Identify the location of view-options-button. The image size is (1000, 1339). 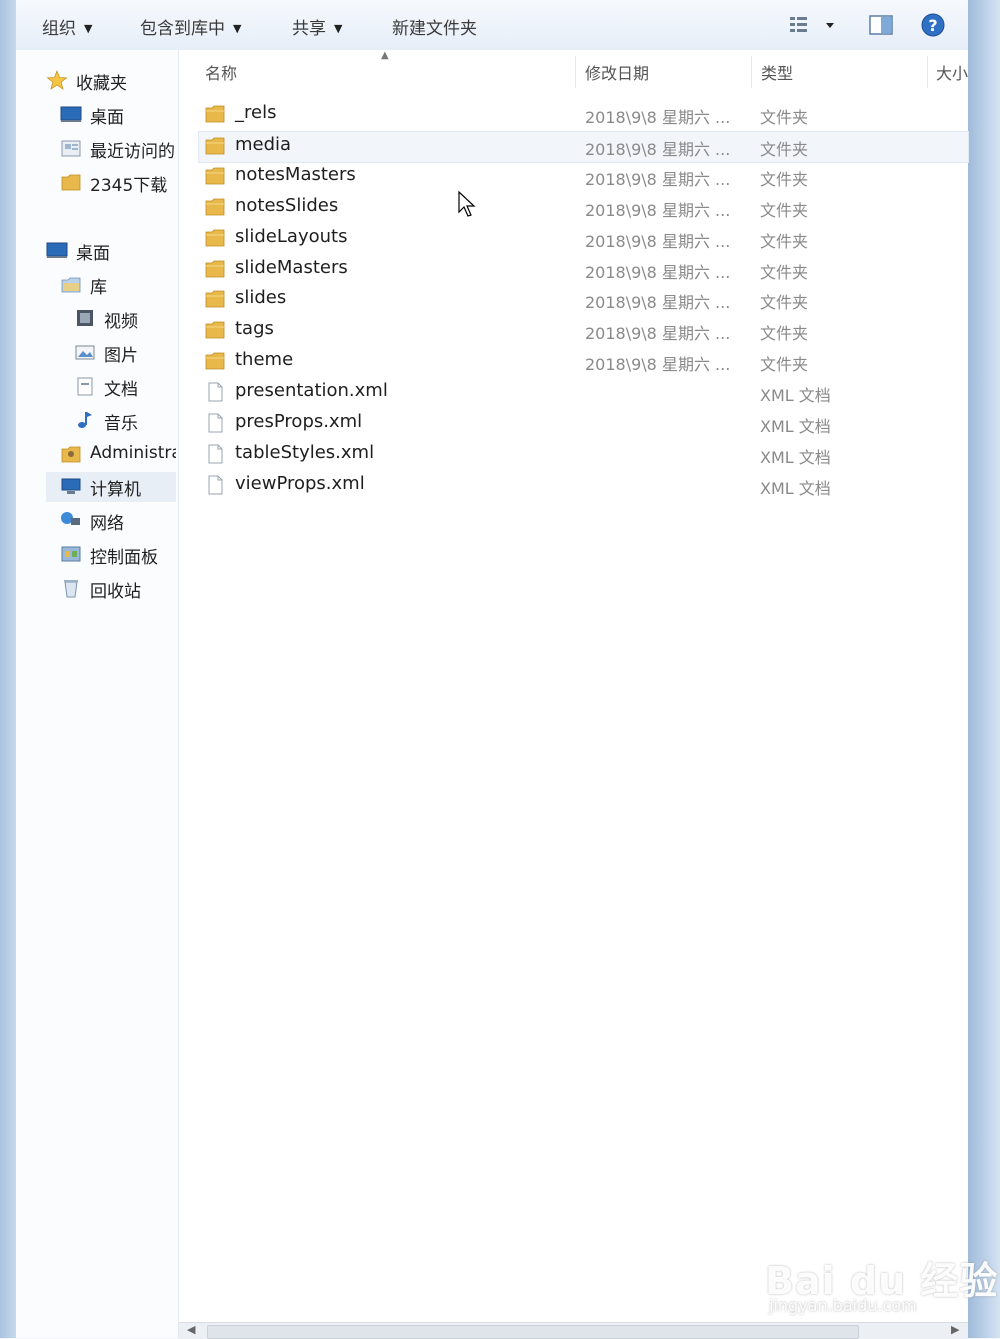
(811, 27).